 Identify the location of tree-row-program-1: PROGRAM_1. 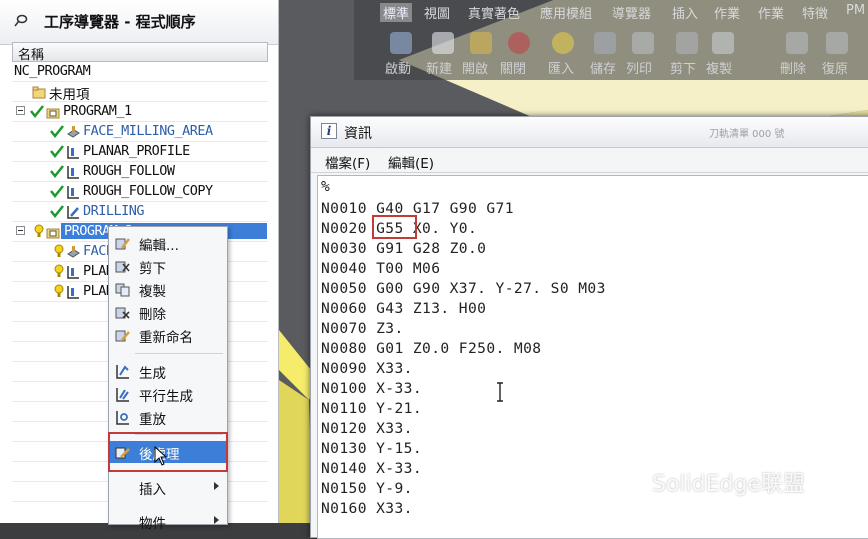
(140, 112).